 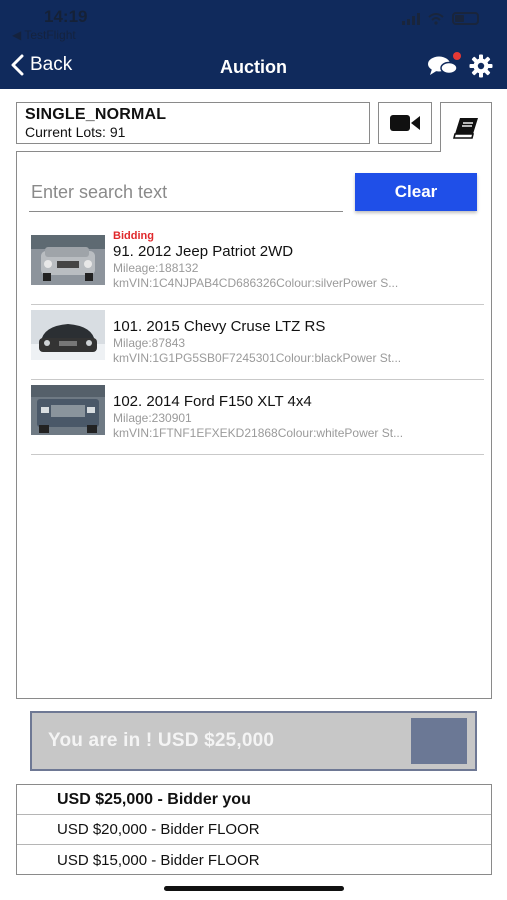 I want to click on lot-title: 101. 2015 Chevy Cruse LTZ RS, so click(x=219, y=326).